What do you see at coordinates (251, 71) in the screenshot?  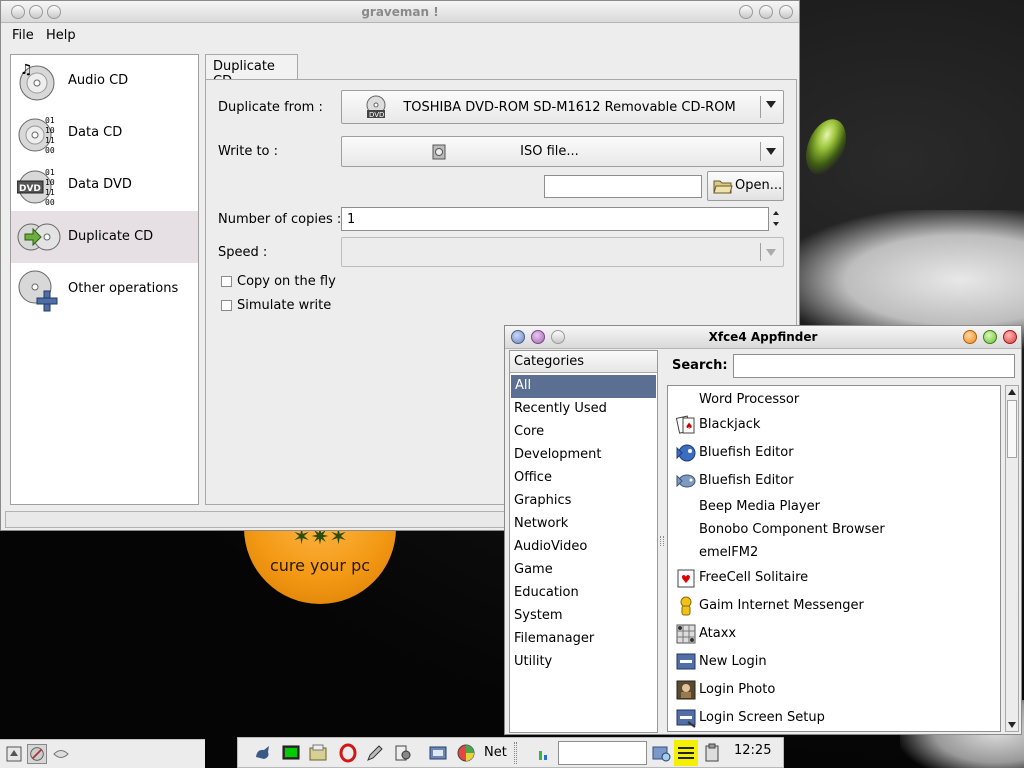 I see `tab-duplicate-cd: Duplicate CD` at bounding box center [251, 71].